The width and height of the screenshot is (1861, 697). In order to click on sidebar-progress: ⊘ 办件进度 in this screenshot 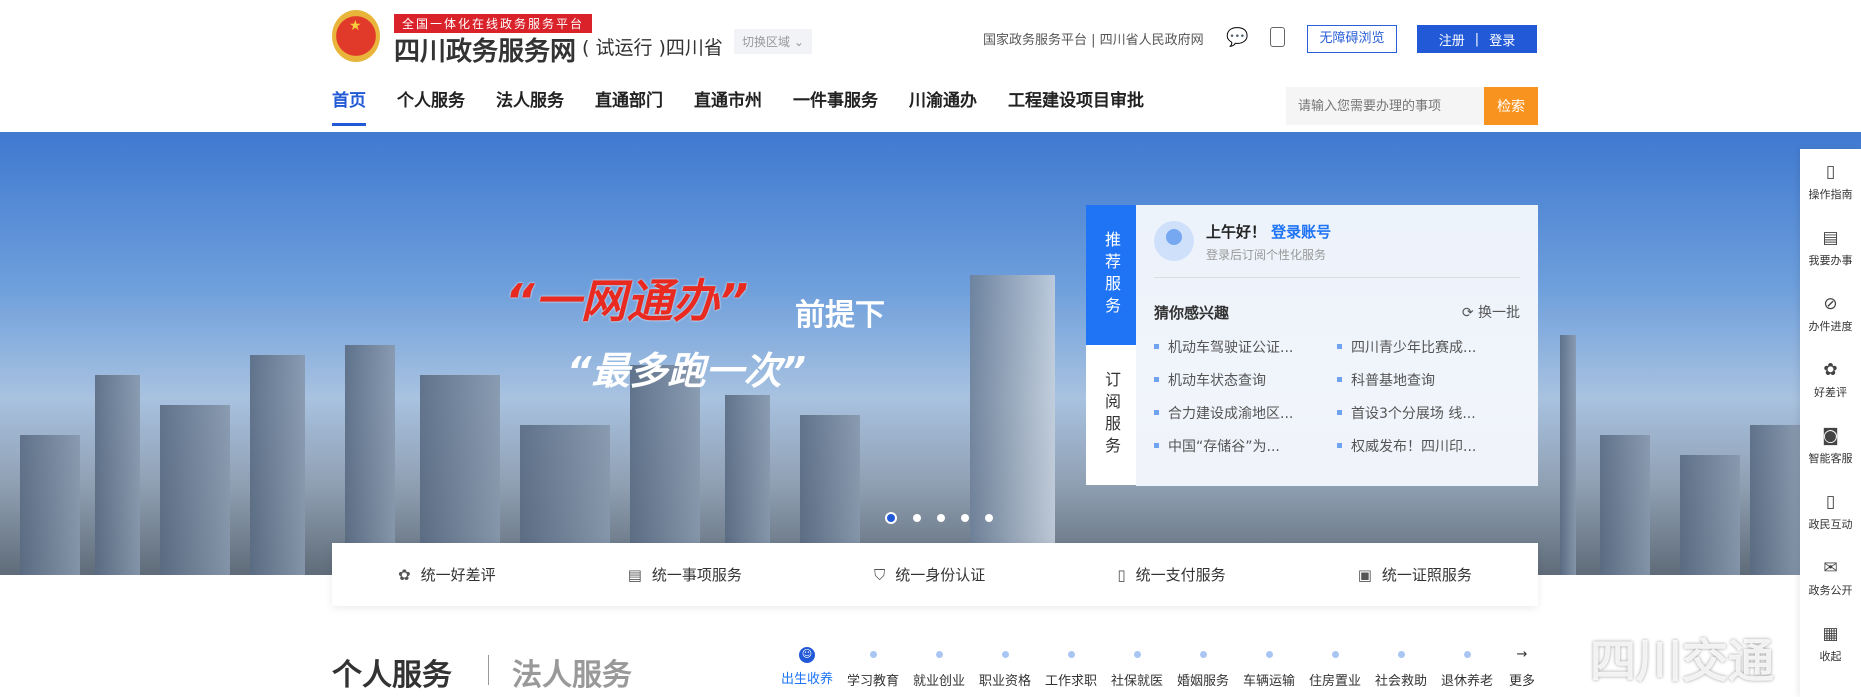, I will do `click(1830, 314)`.